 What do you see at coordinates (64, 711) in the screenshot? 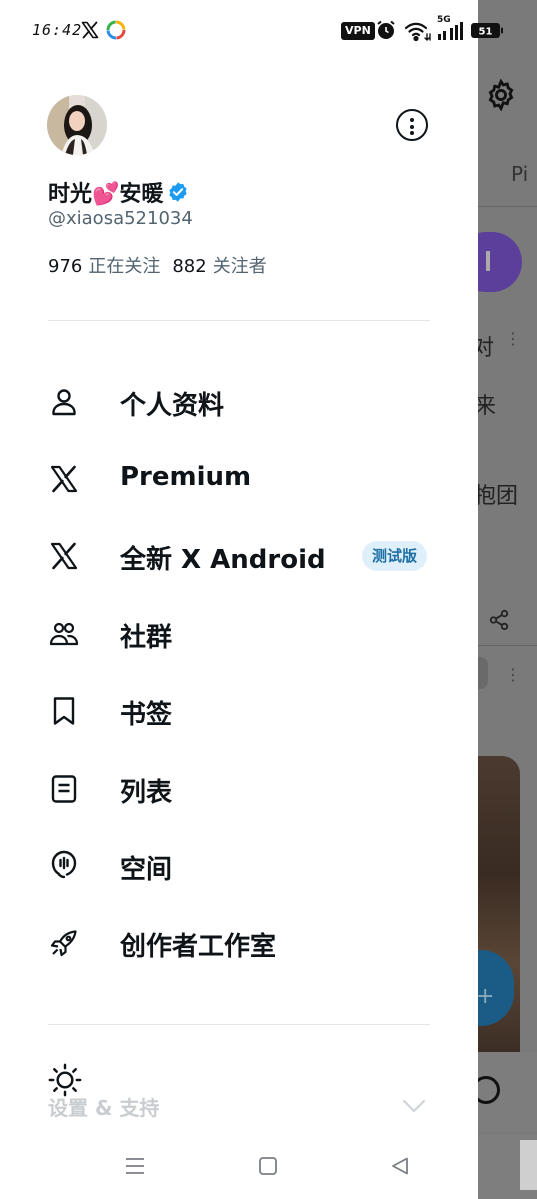
I see `bookmark-icon` at bounding box center [64, 711].